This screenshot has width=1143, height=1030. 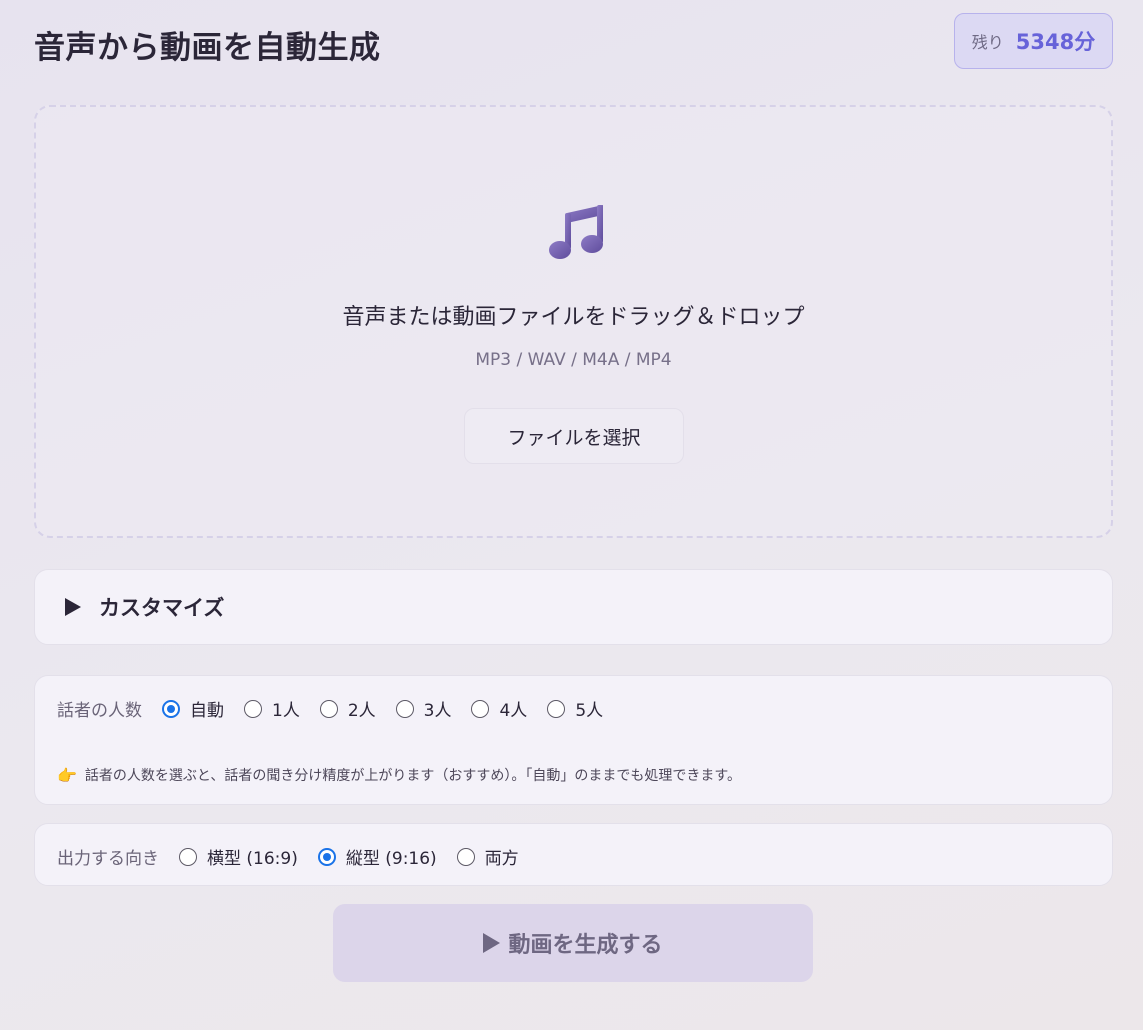 I want to click on orientation-option-both: 両方, so click(x=487, y=856).